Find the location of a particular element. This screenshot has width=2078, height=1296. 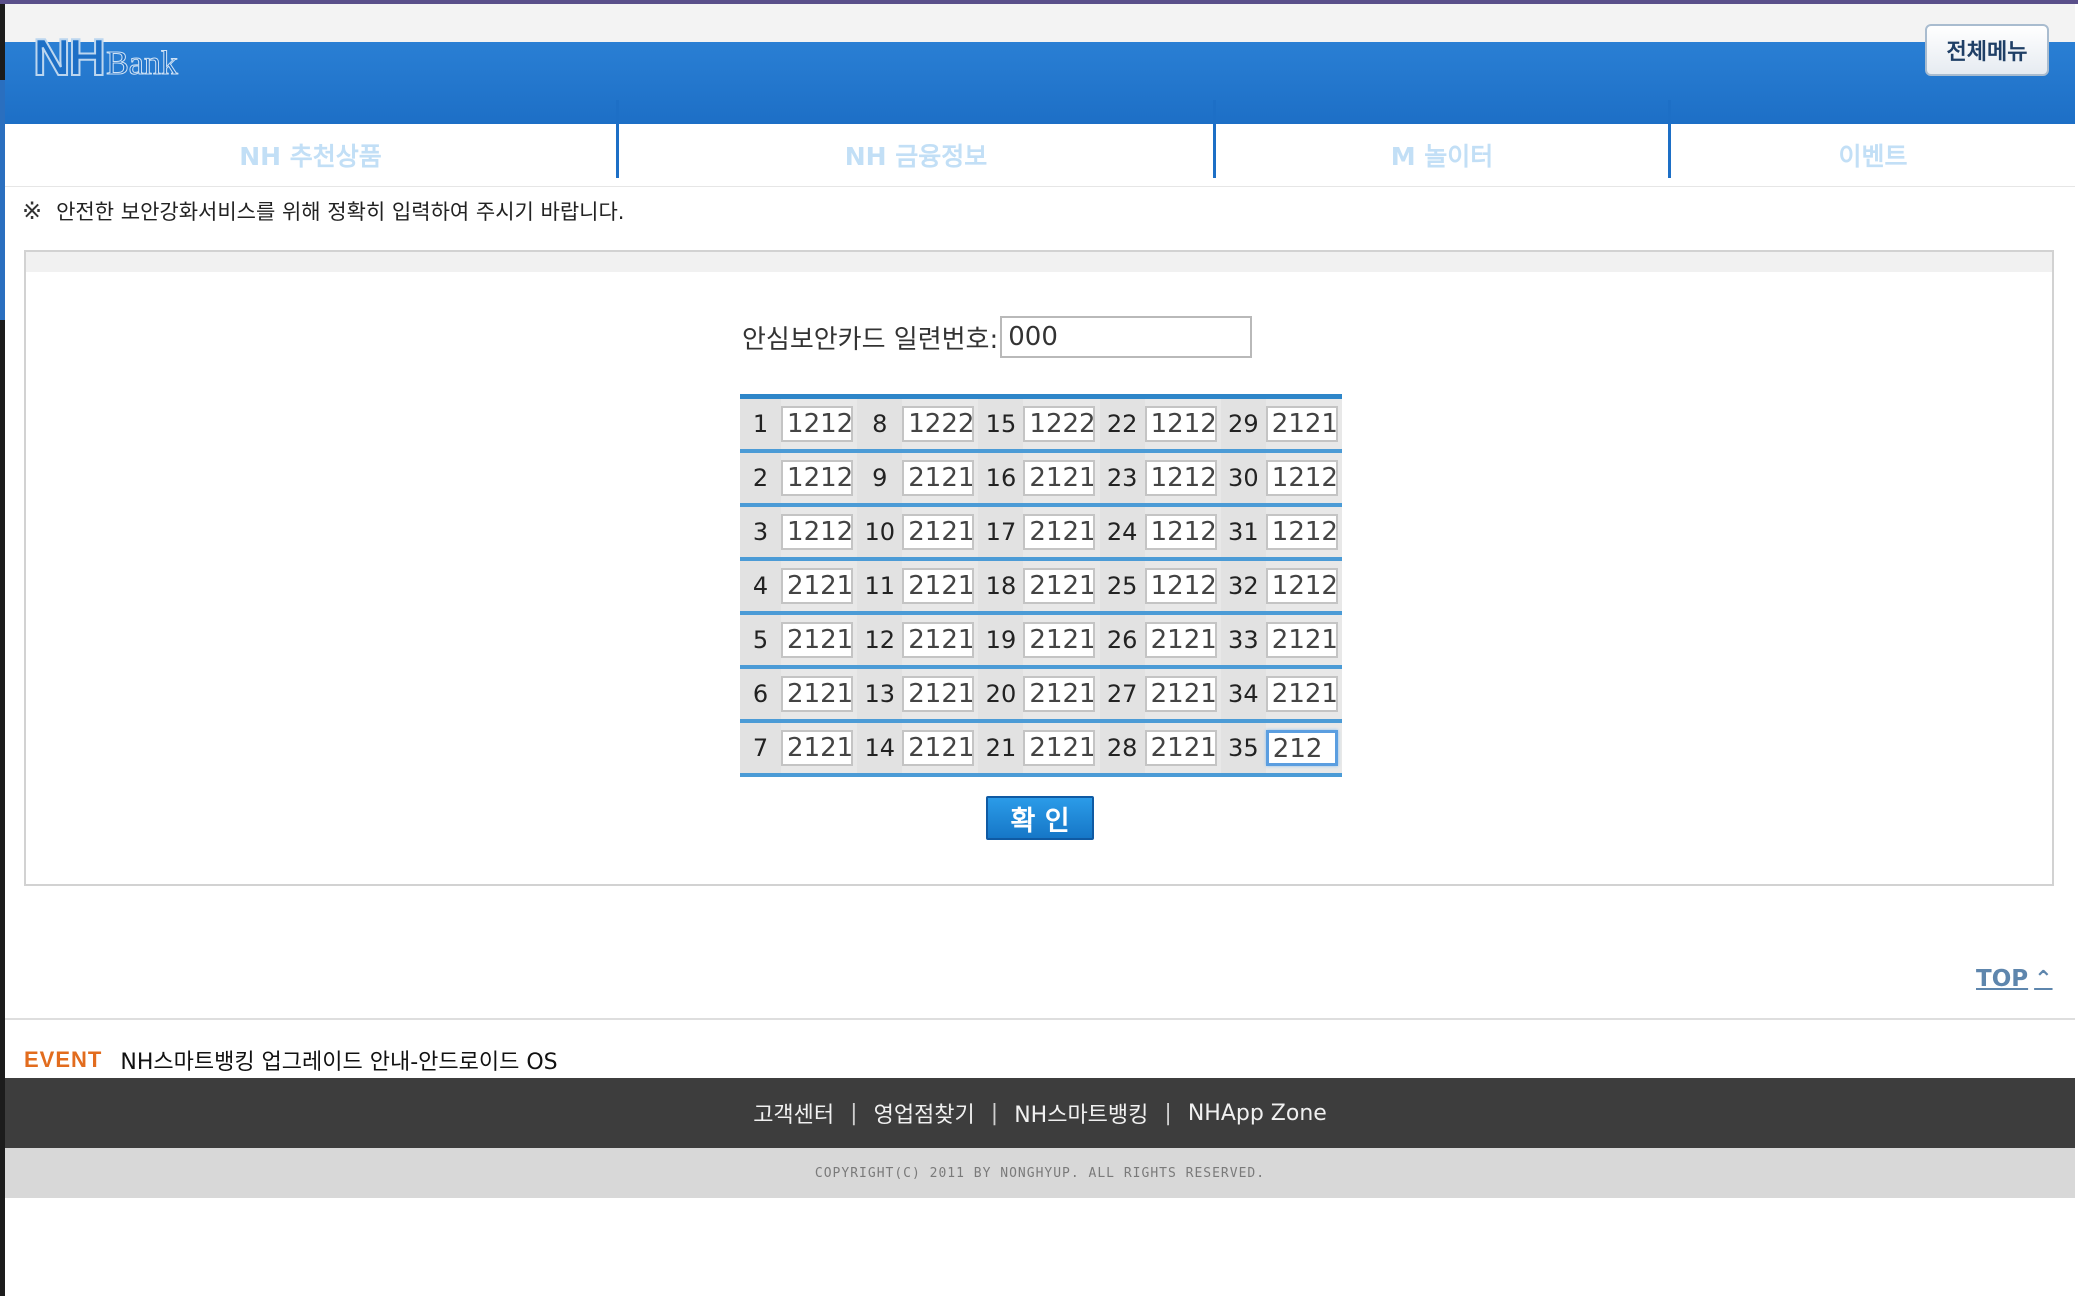

grid-cell-number: 34 is located at coordinates (1243, 694).